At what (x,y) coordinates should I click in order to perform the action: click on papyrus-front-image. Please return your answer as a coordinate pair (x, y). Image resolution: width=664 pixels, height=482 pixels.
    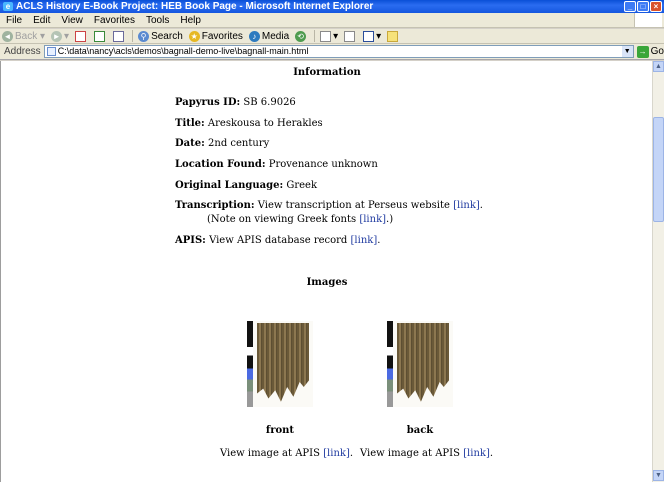
    Looking at the image, I should click on (280, 364).